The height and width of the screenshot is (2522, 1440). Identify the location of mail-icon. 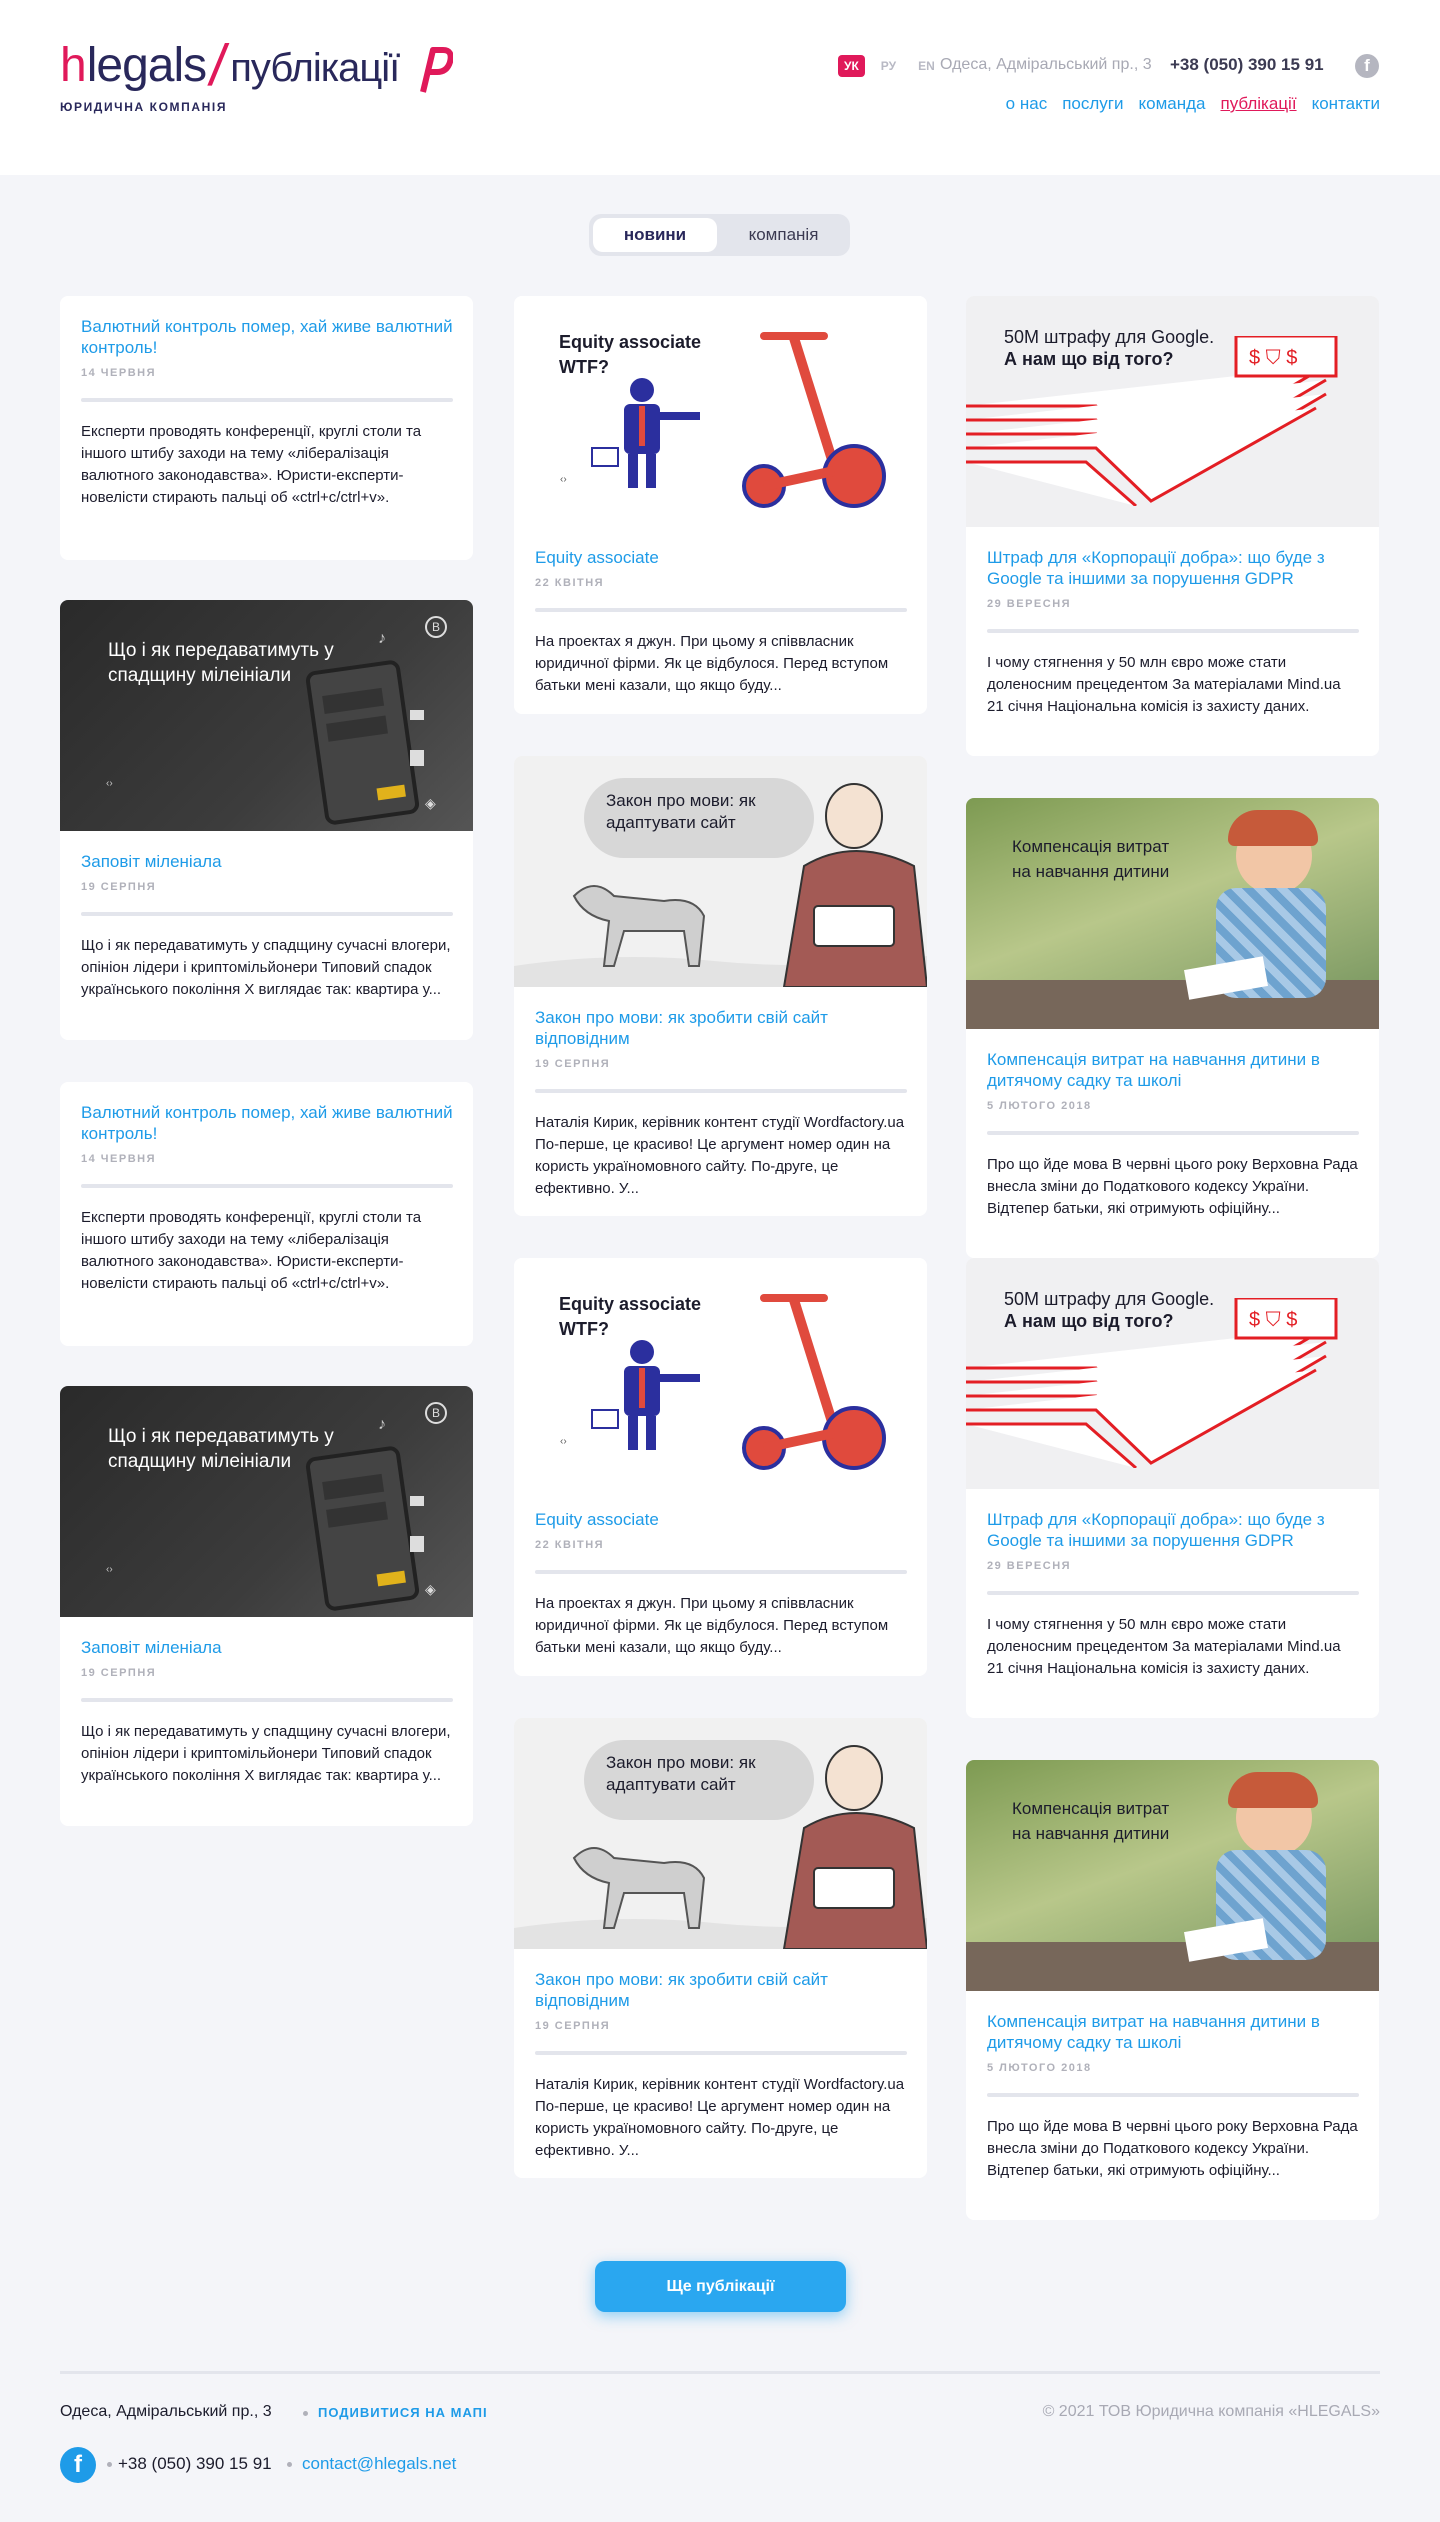
(417, 1501).